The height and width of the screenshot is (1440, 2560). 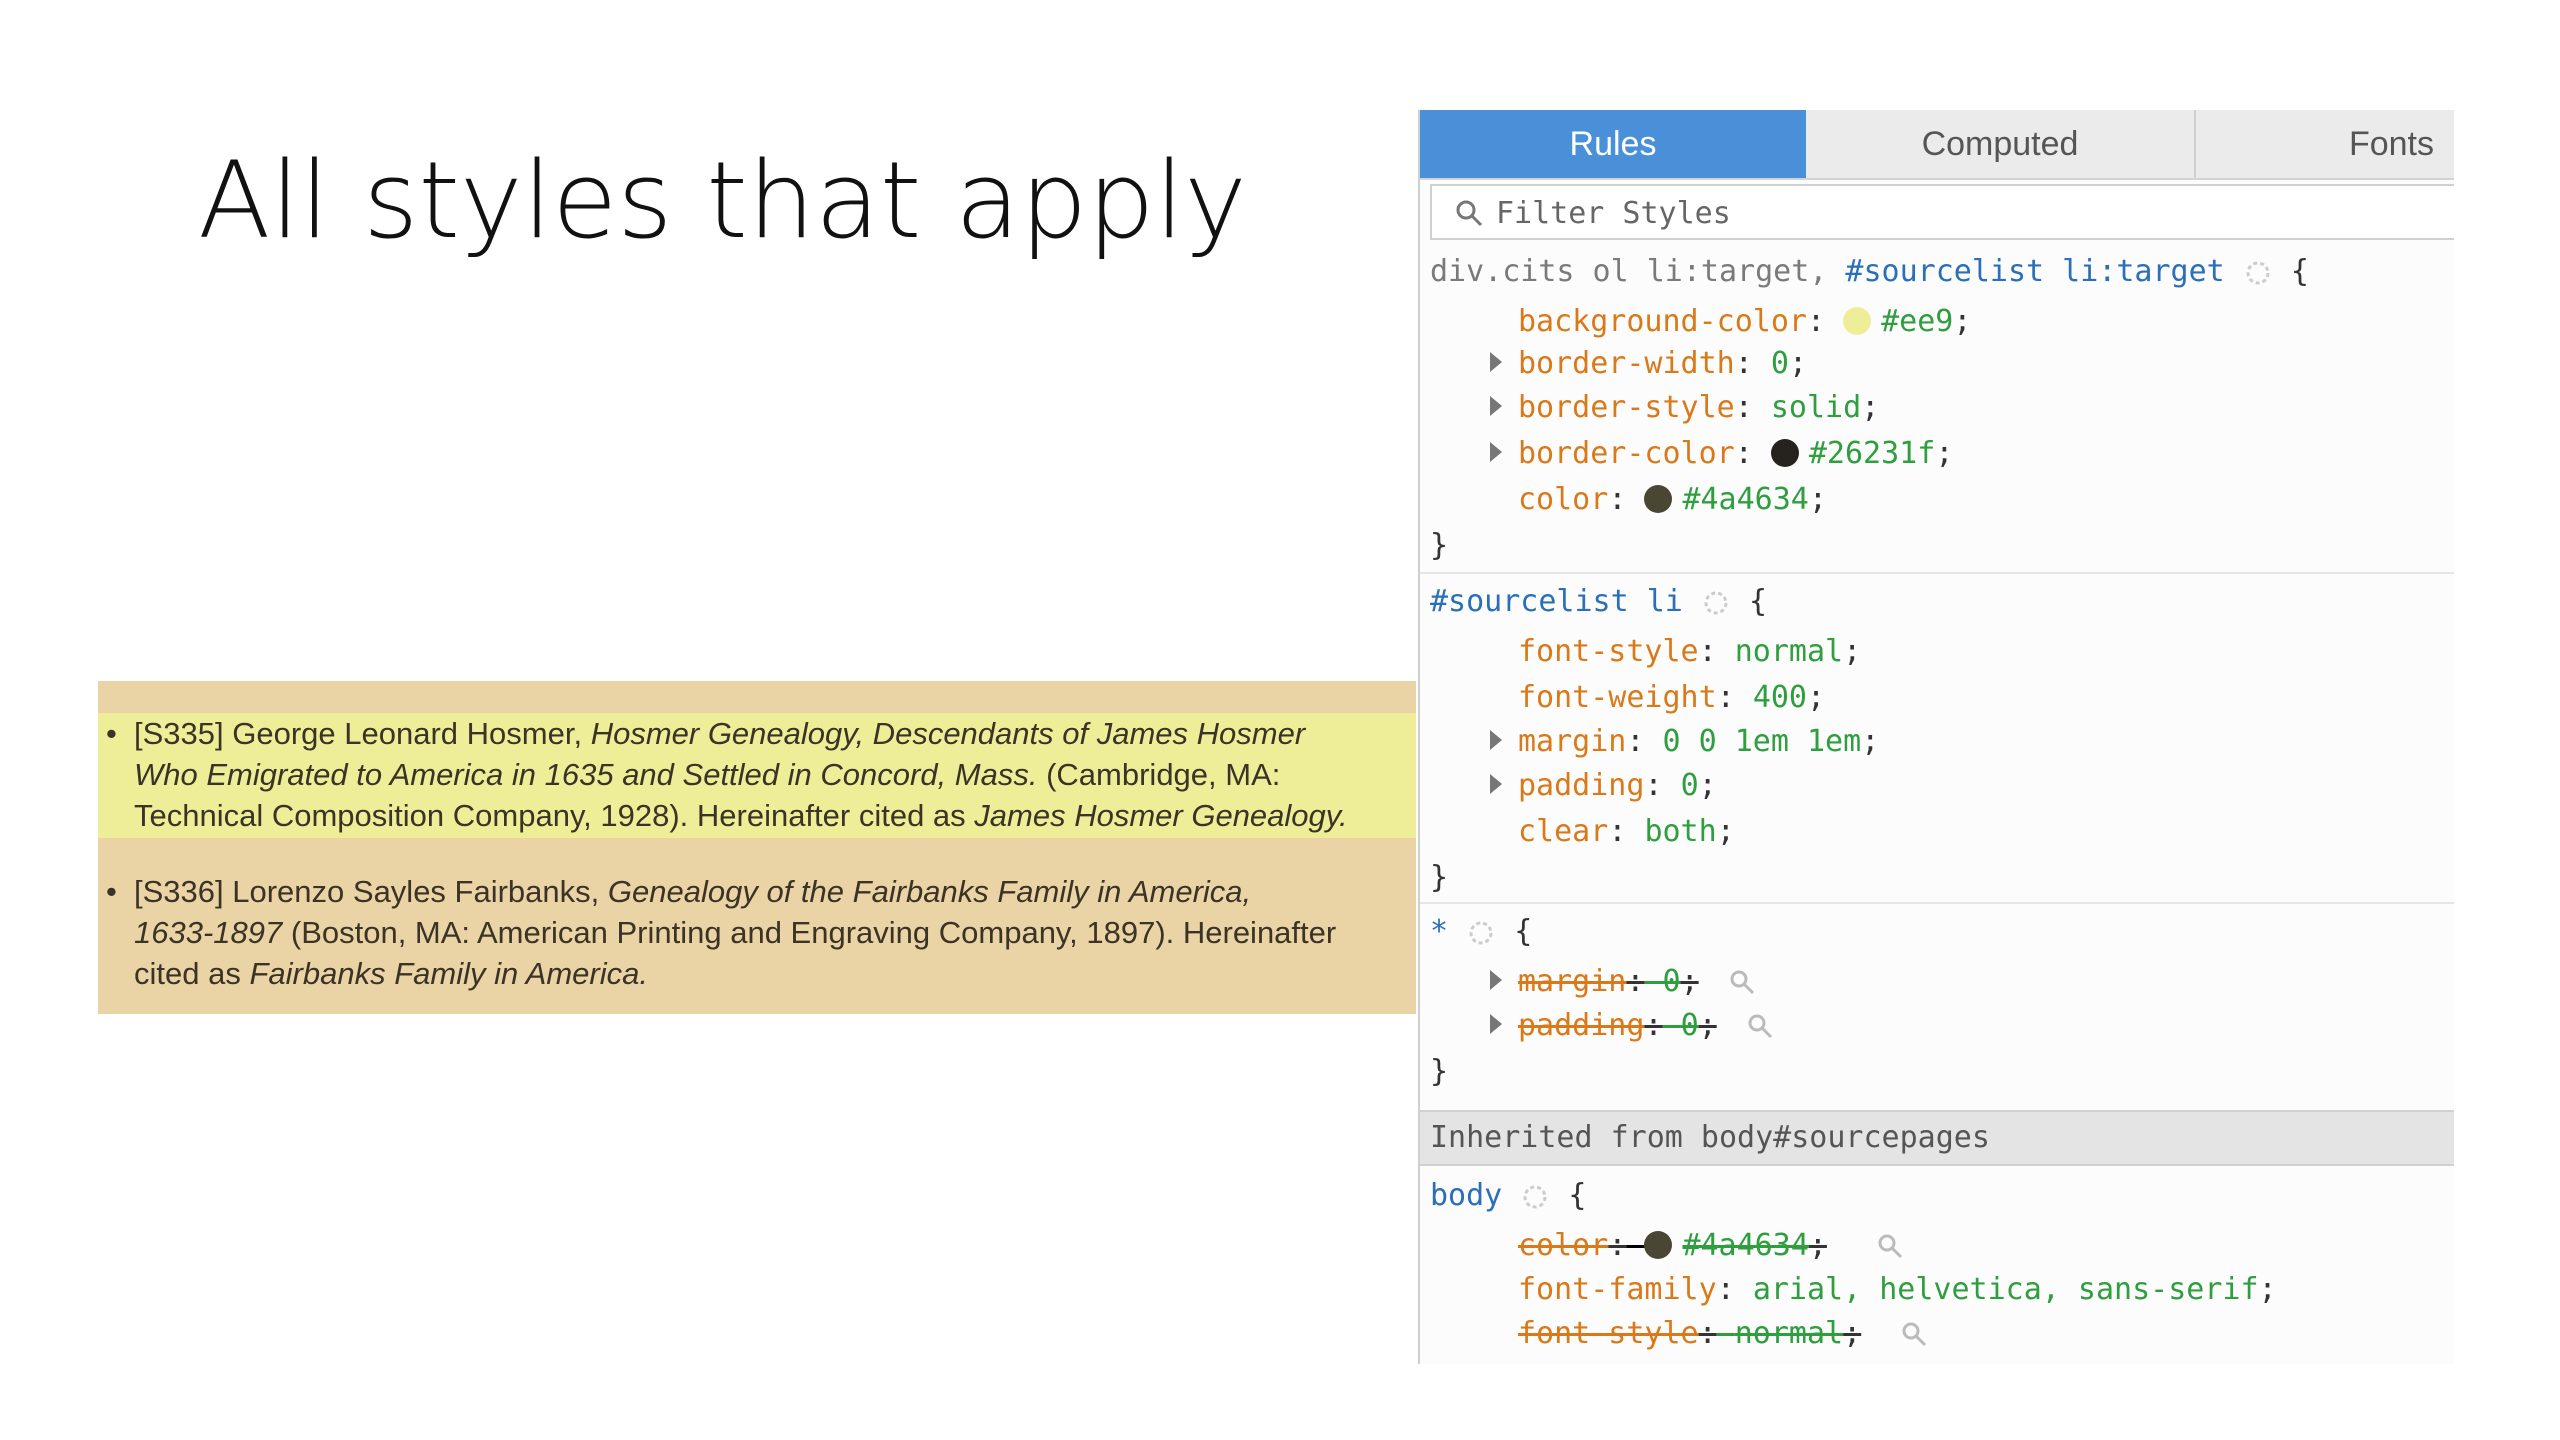 What do you see at coordinates (1680, 831) in the screenshot?
I see `prop-value: both` at bounding box center [1680, 831].